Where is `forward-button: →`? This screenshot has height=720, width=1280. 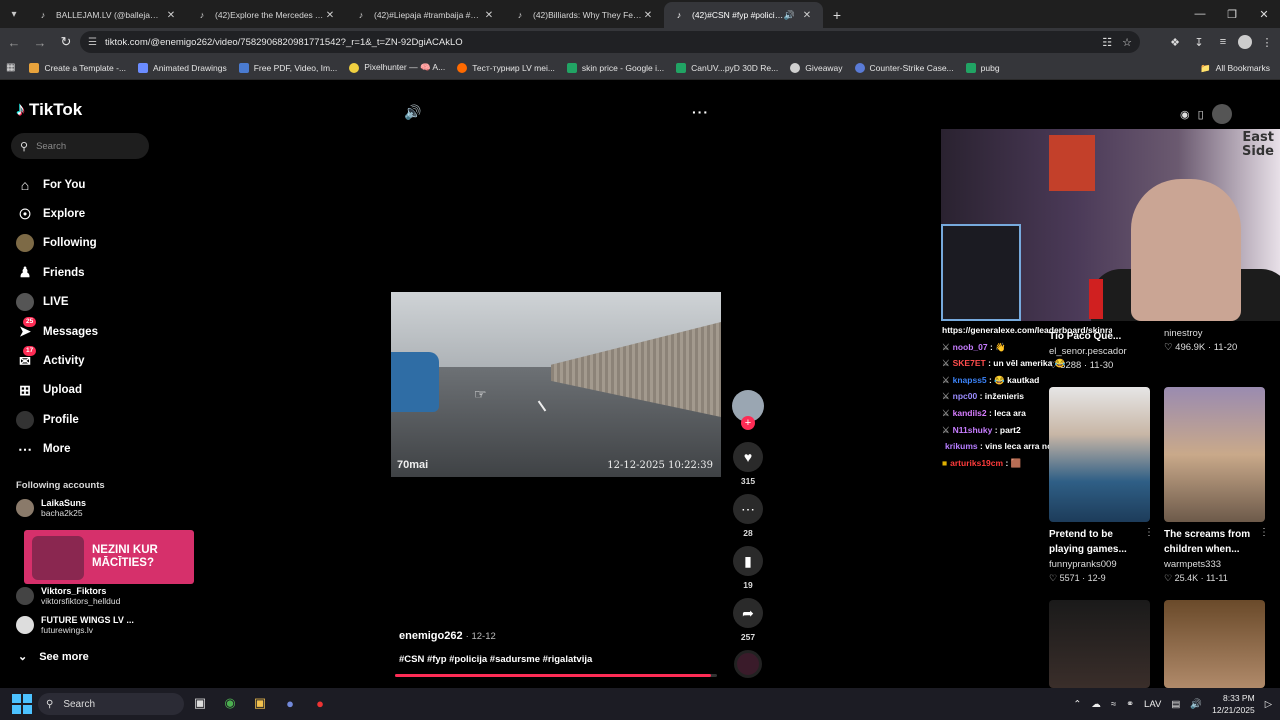
forward-button: → is located at coordinates (40, 42).